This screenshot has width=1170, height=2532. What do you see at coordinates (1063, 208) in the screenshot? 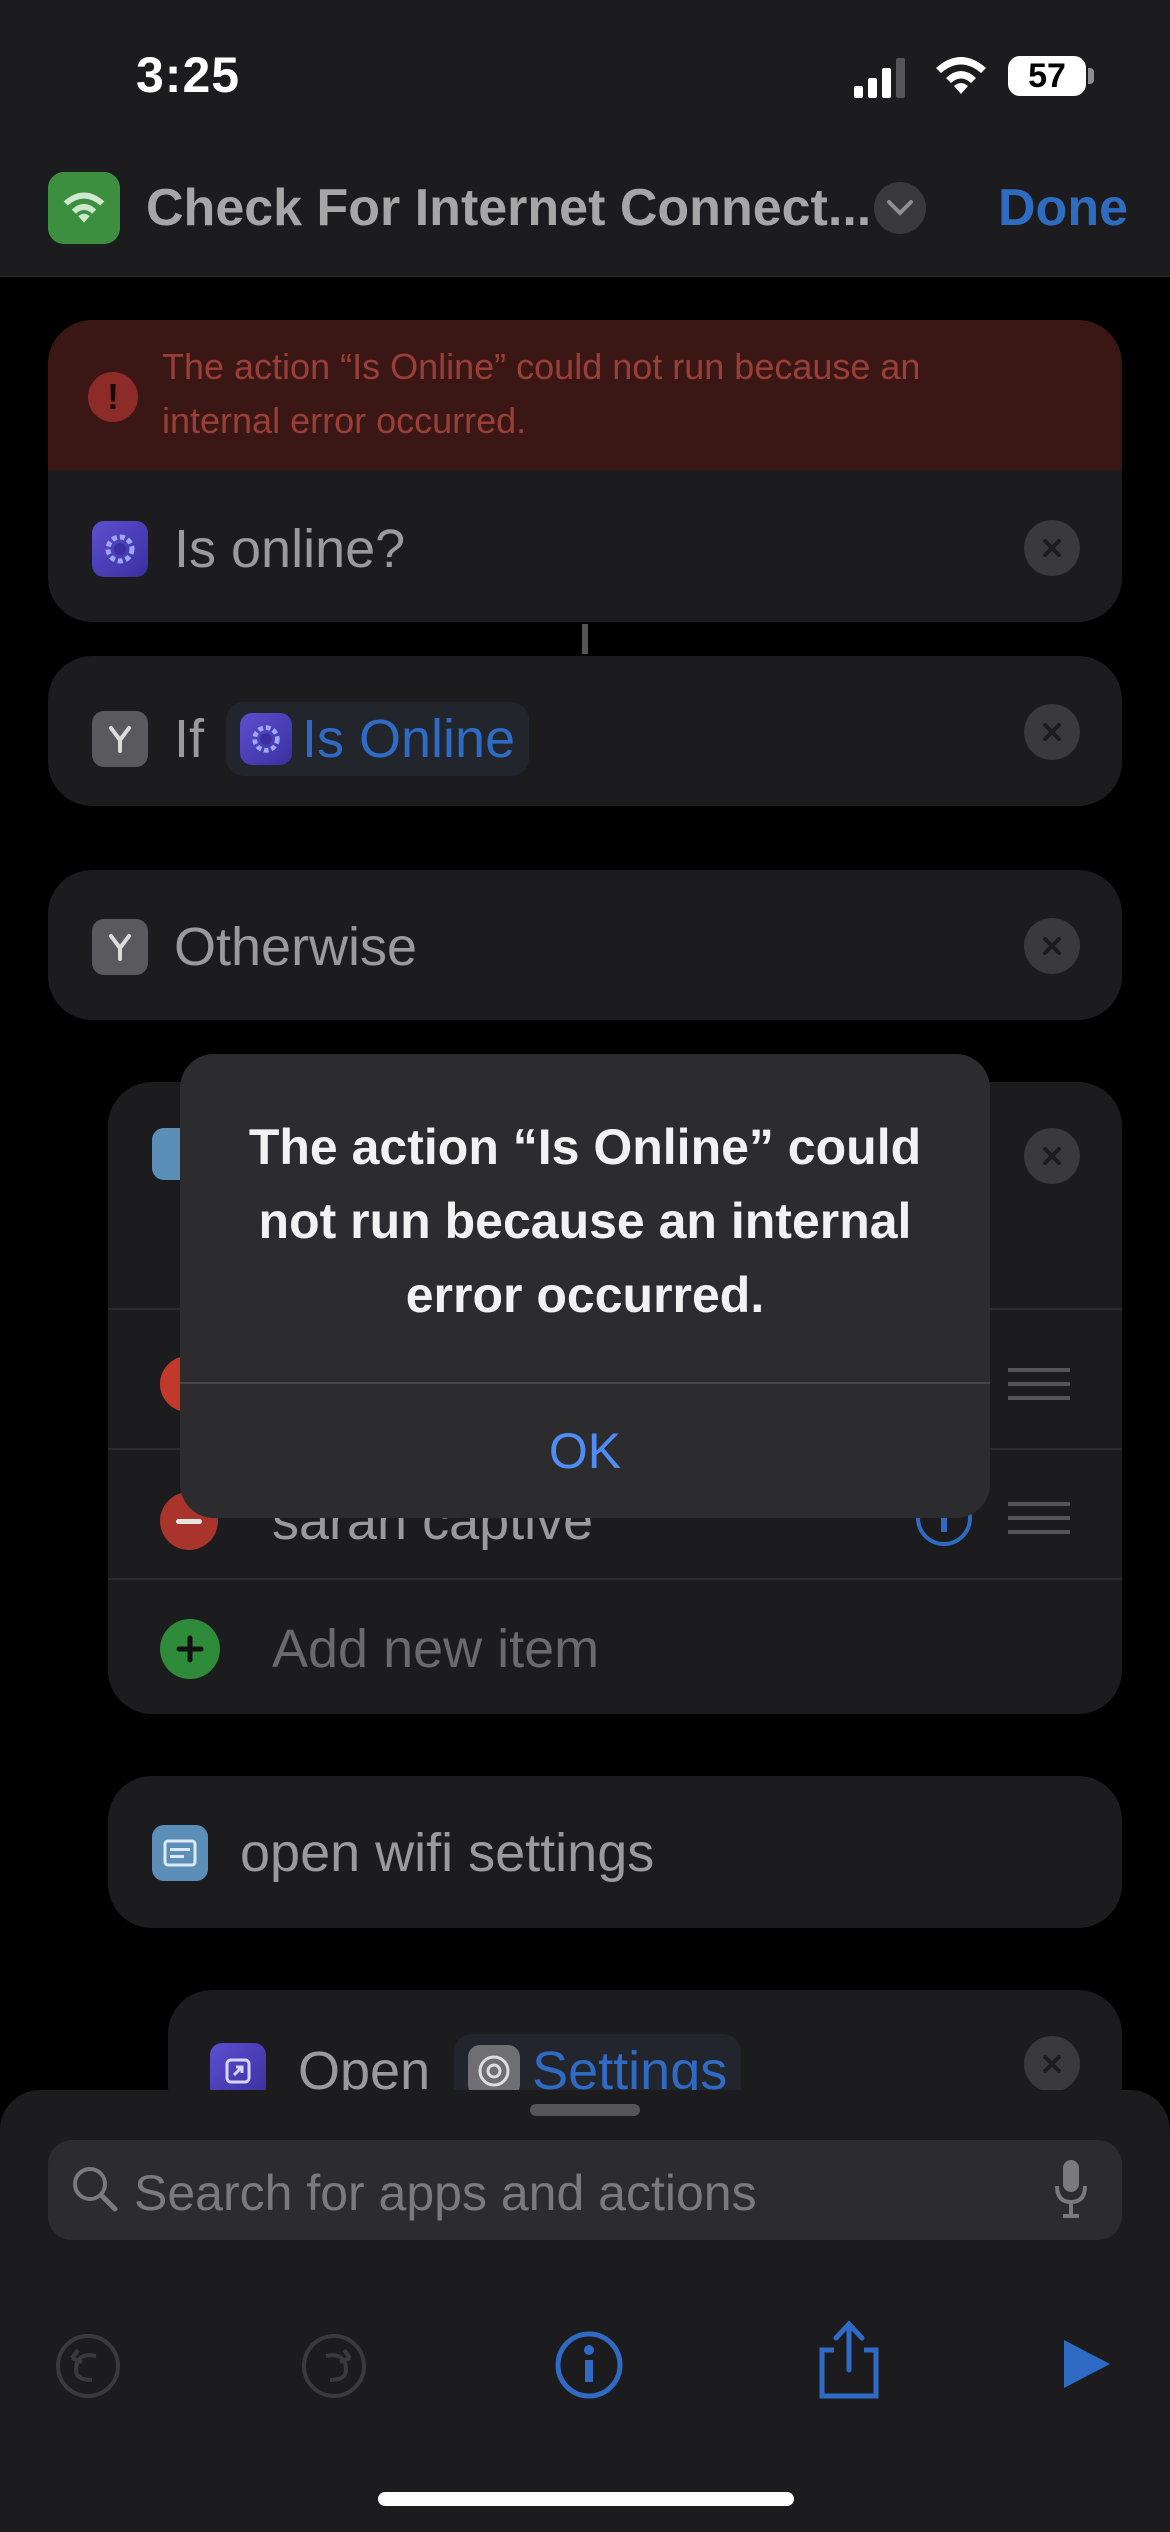
I see `done-button: Done` at bounding box center [1063, 208].